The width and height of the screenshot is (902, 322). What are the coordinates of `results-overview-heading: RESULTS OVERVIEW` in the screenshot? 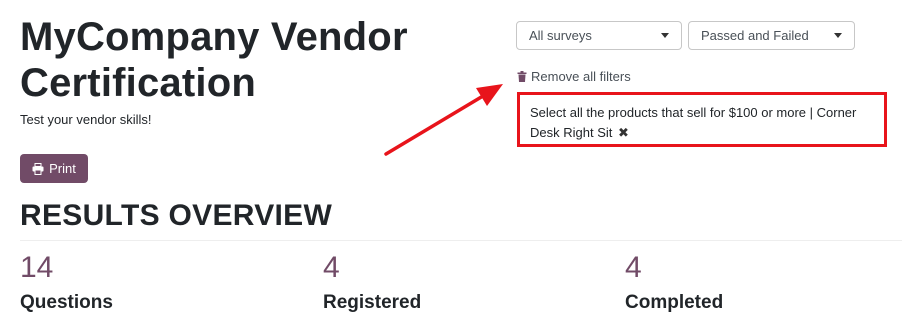 It's located at (176, 215).